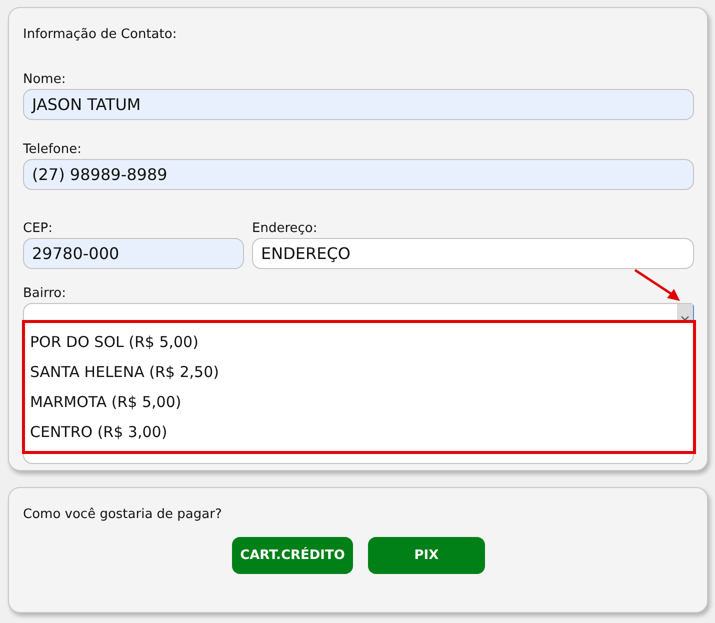  Describe the element at coordinates (285, 228) in the screenshot. I see `field-label: Endereço:` at that location.